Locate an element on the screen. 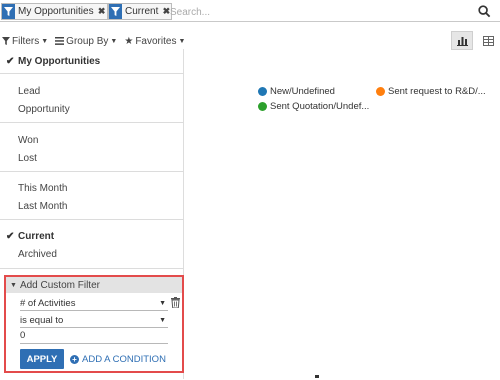 The image size is (500, 380). filter-value-text: 0 is located at coordinates (23, 335).